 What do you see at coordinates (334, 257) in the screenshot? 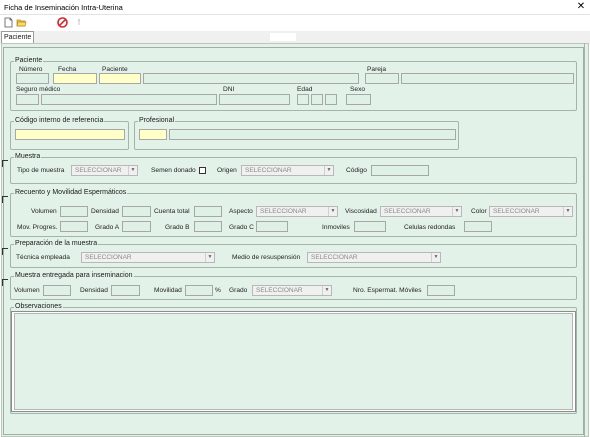
I see `medio-value: SELECCIONAR` at bounding box center [334, 257].